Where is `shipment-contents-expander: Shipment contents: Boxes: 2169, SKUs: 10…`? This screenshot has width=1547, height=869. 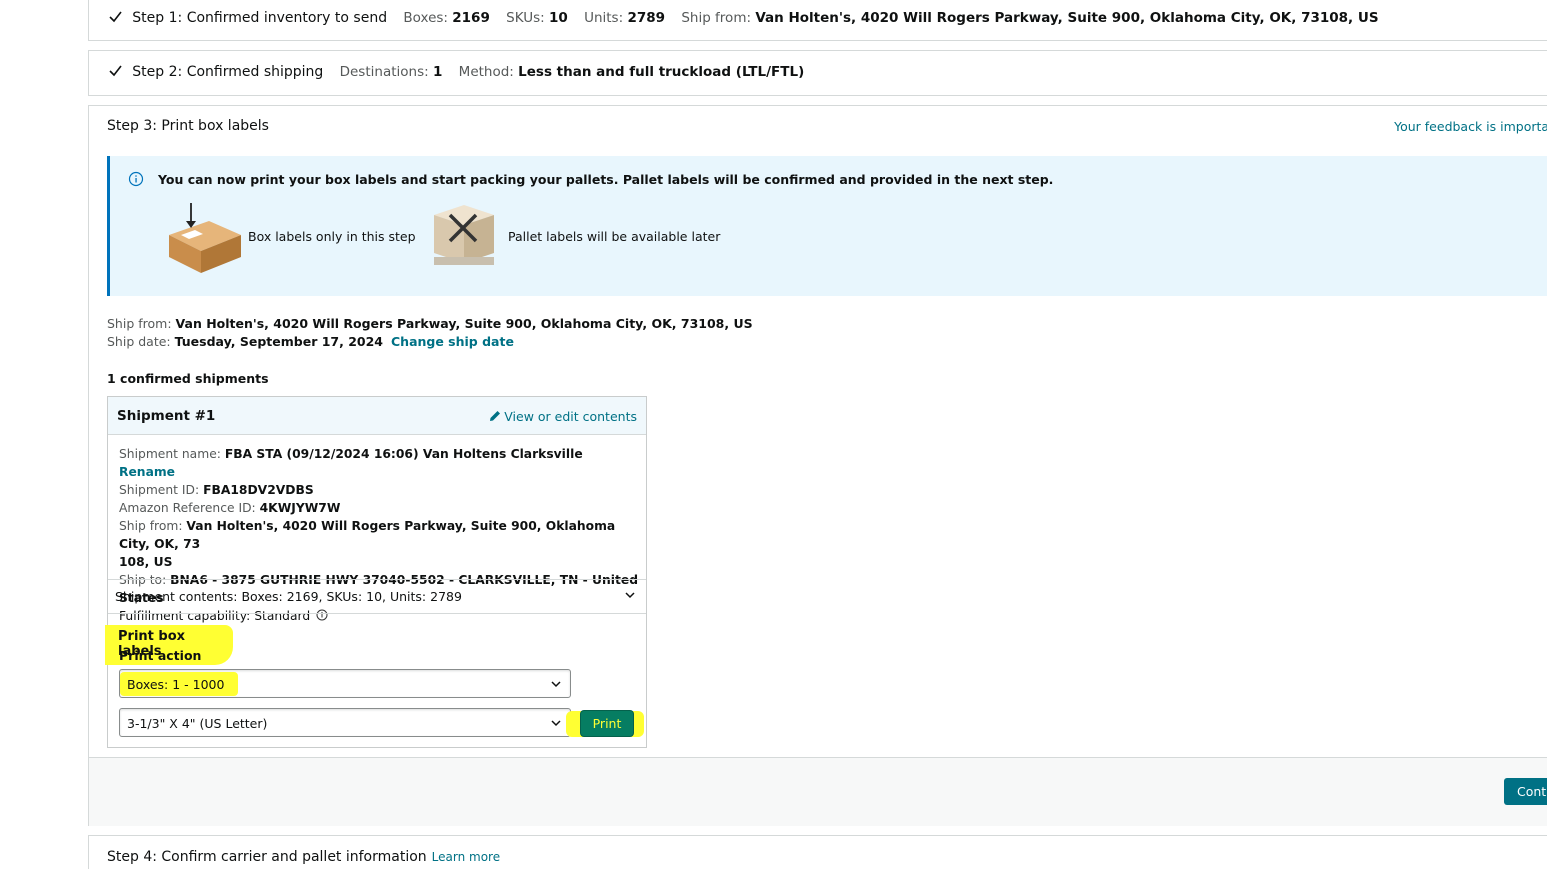
shipment-contents-expander: Shipment contents: Boxes: 2169, SKUs: 10… is located at coordinates (377, 596).